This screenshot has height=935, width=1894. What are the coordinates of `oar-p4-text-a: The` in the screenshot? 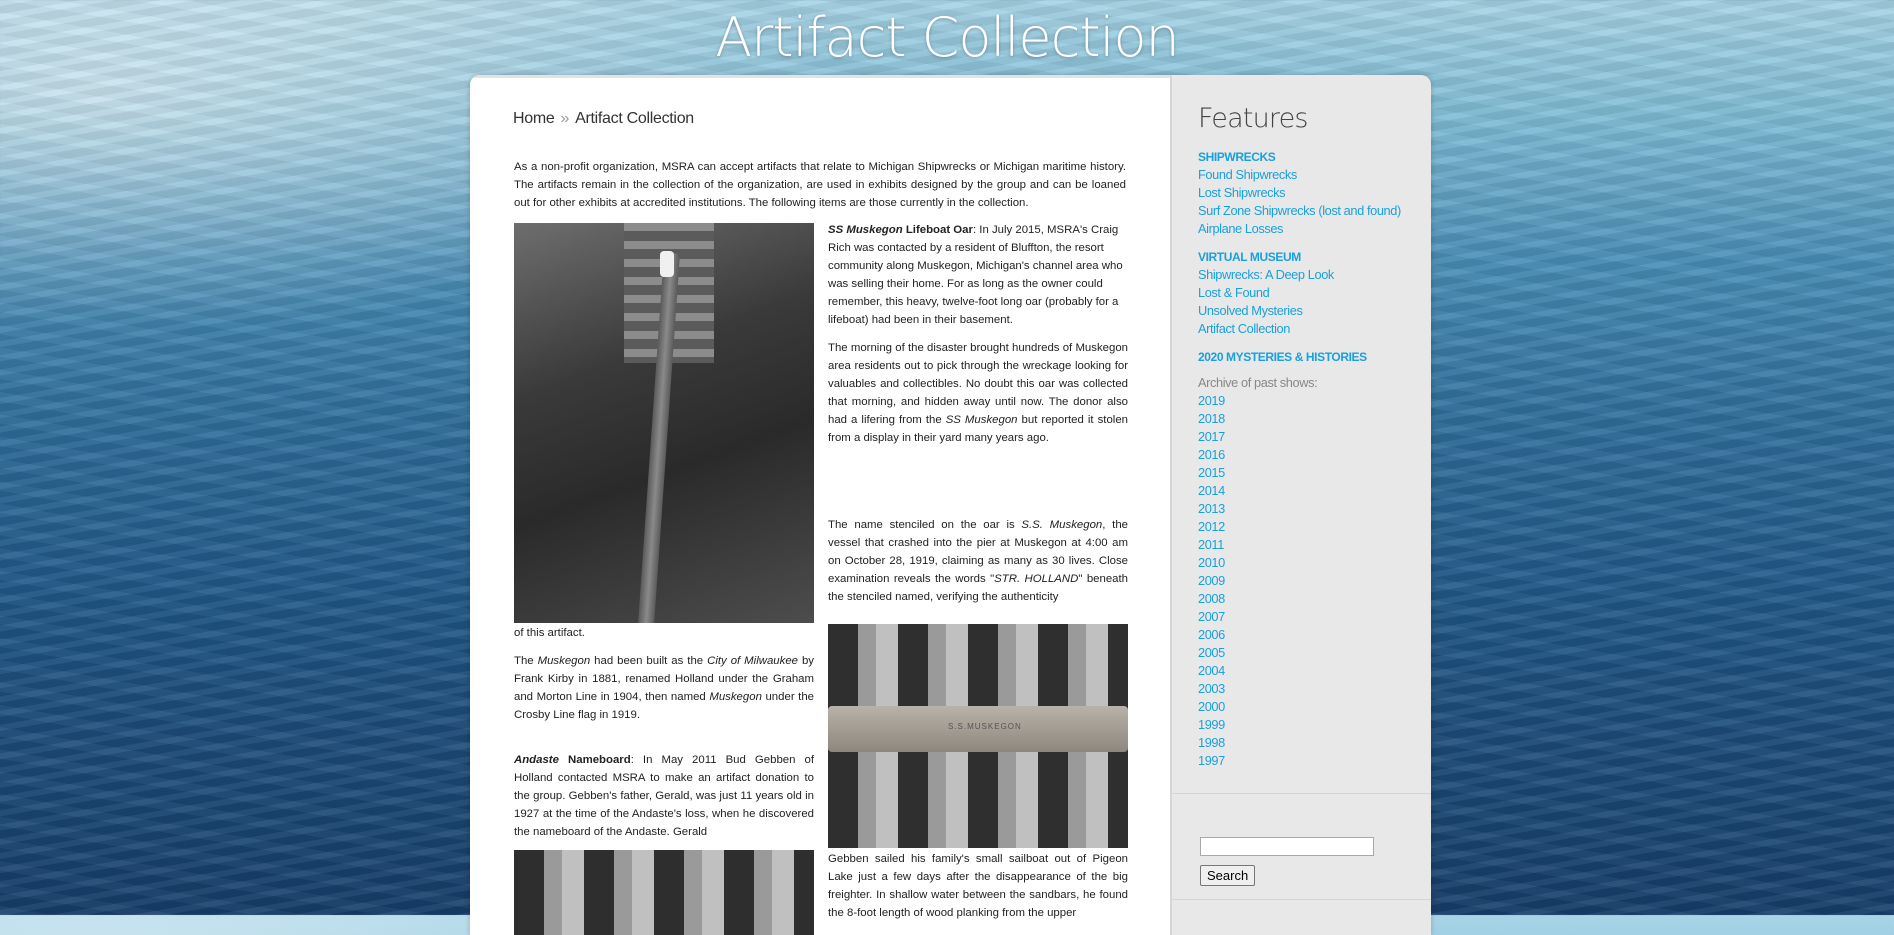 It's located at (526, 661).